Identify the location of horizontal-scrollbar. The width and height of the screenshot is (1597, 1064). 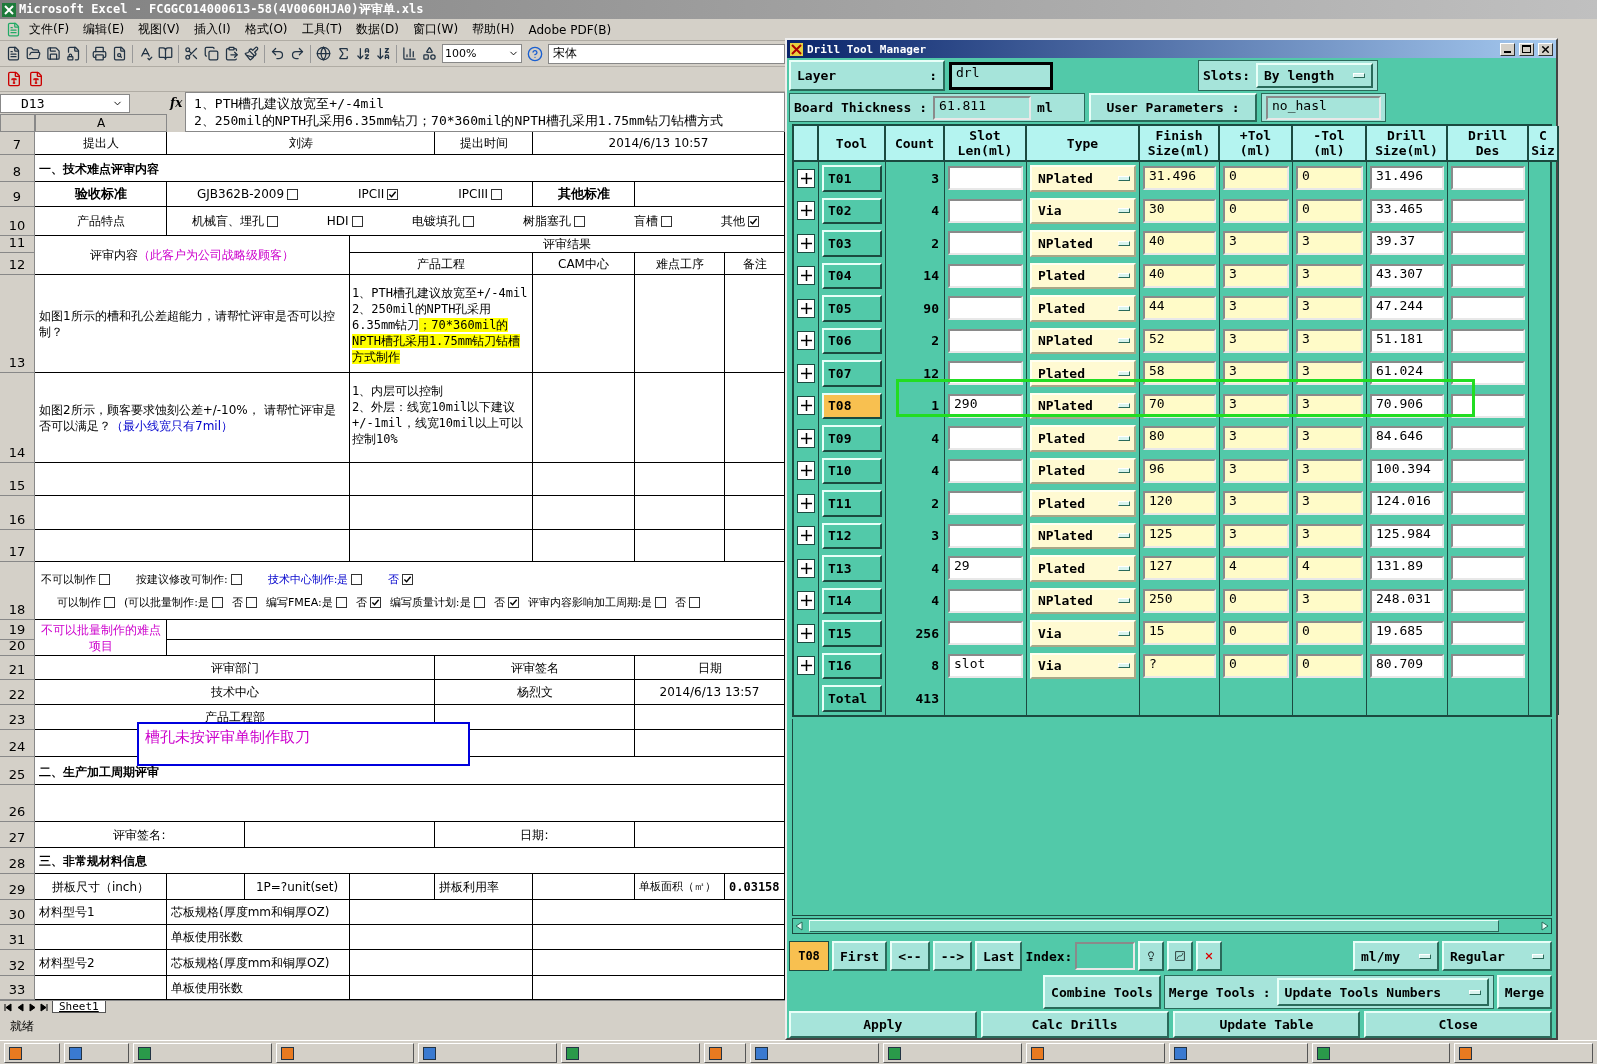
(1172, 926).